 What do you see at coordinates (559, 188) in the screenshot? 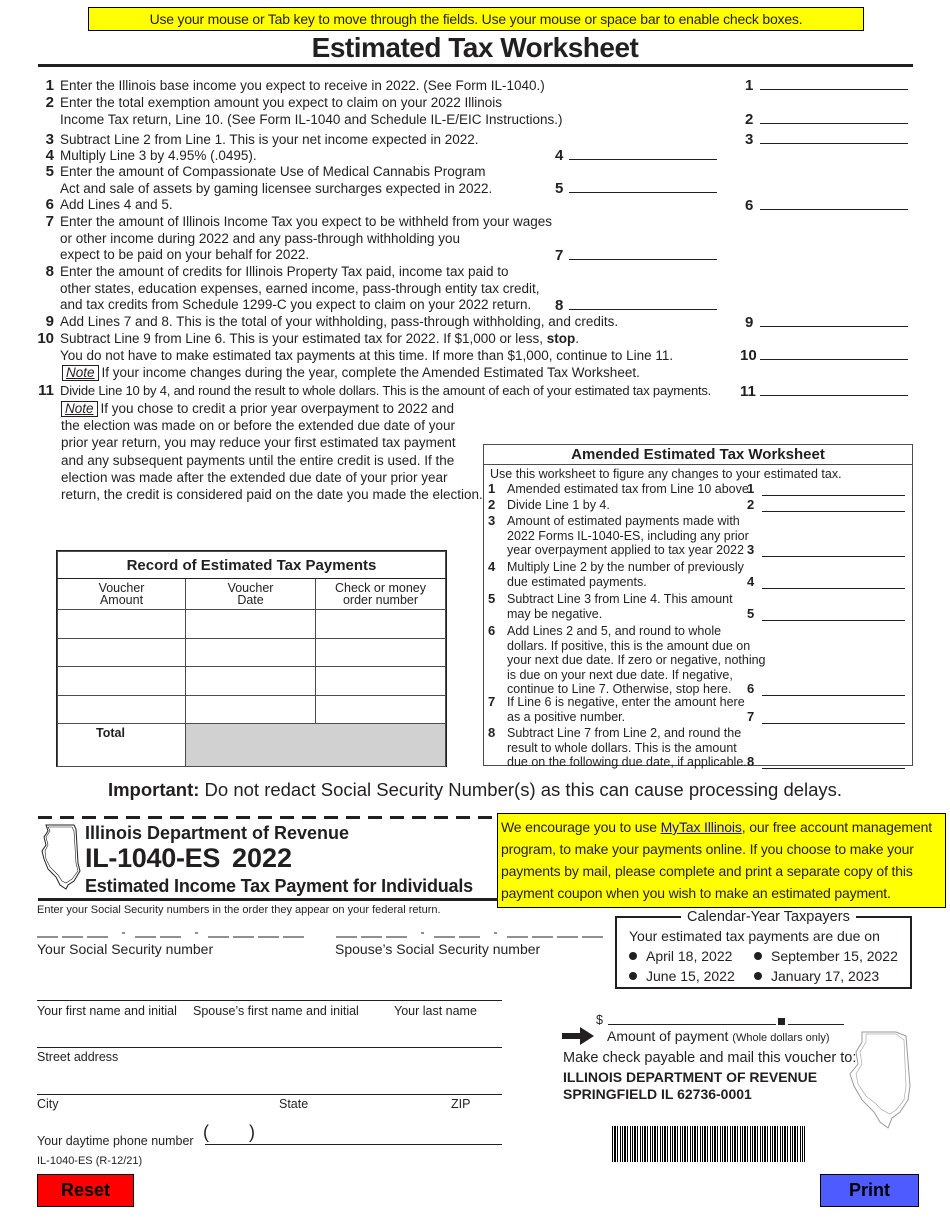
I see `field-label-5: 5` at bounding box center [559, 188].